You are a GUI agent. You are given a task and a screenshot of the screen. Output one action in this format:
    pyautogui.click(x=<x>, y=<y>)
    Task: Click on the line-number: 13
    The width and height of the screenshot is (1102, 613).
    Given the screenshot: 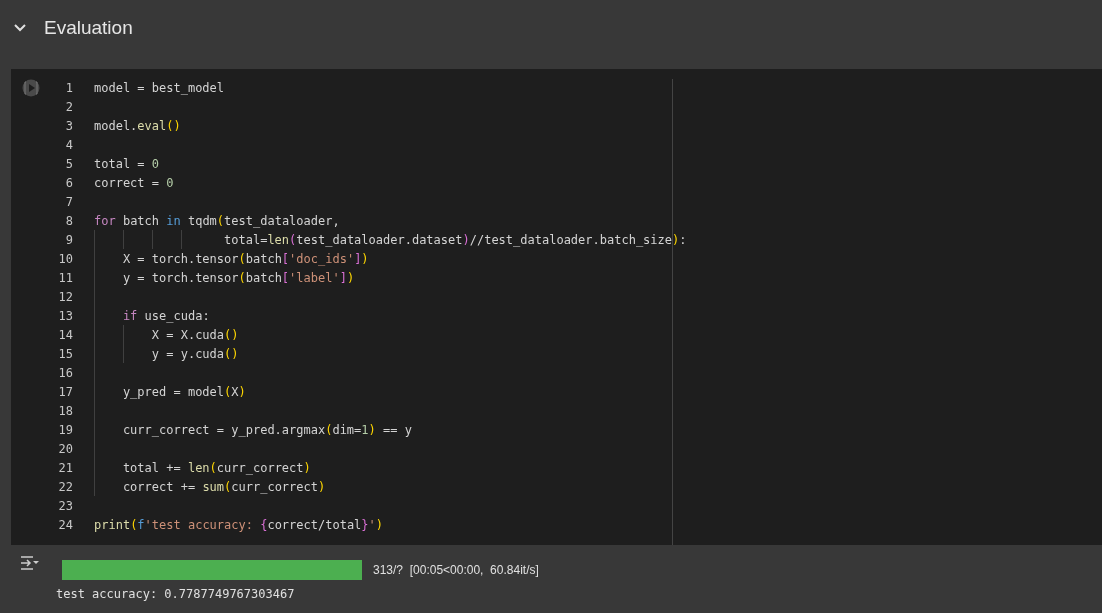 What is the action you would take?
    pyautogui.click(x=65, y=315)
    